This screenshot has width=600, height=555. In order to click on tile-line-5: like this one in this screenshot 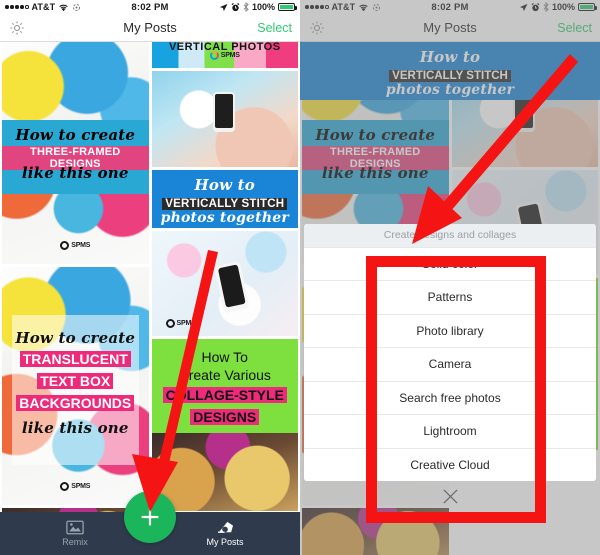, I will do `click(75, 428)`.